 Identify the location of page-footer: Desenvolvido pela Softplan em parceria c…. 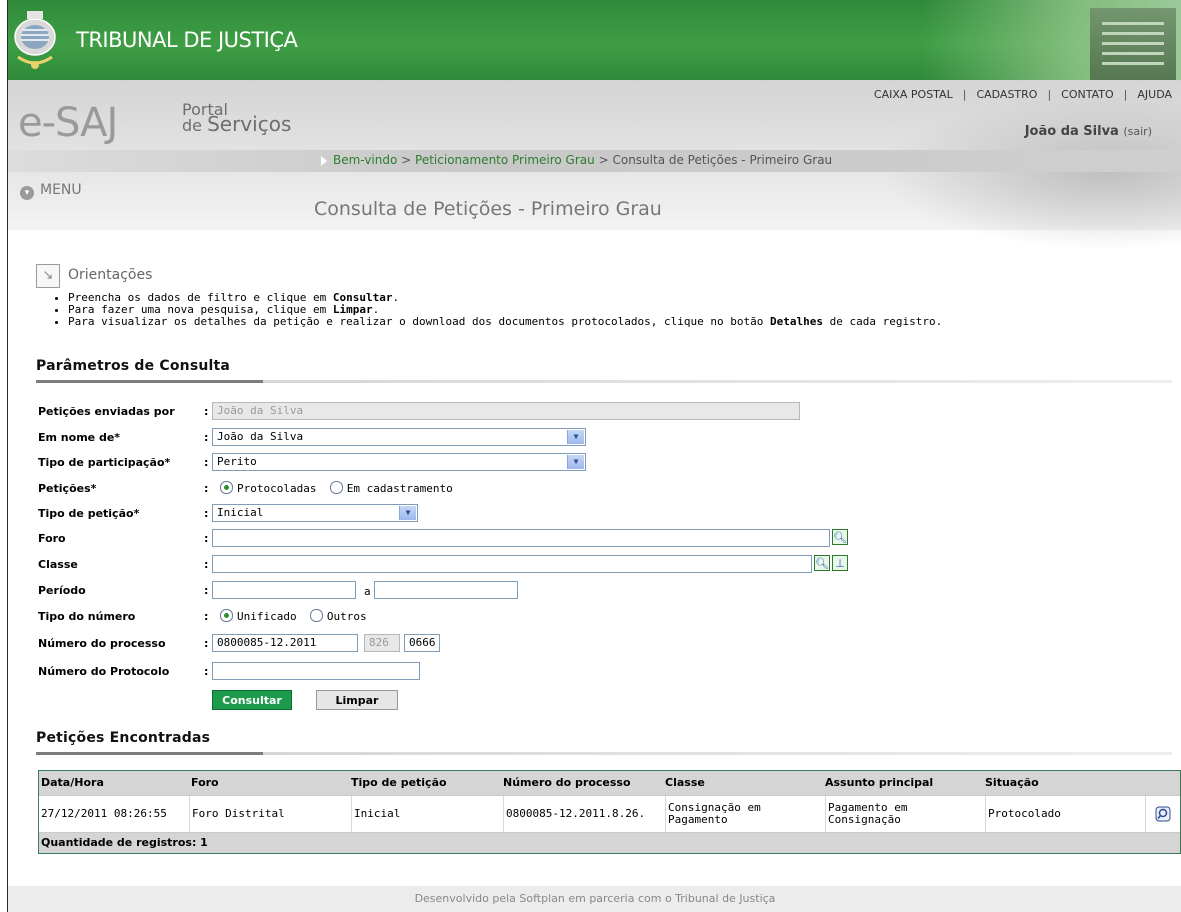
(594, 899).